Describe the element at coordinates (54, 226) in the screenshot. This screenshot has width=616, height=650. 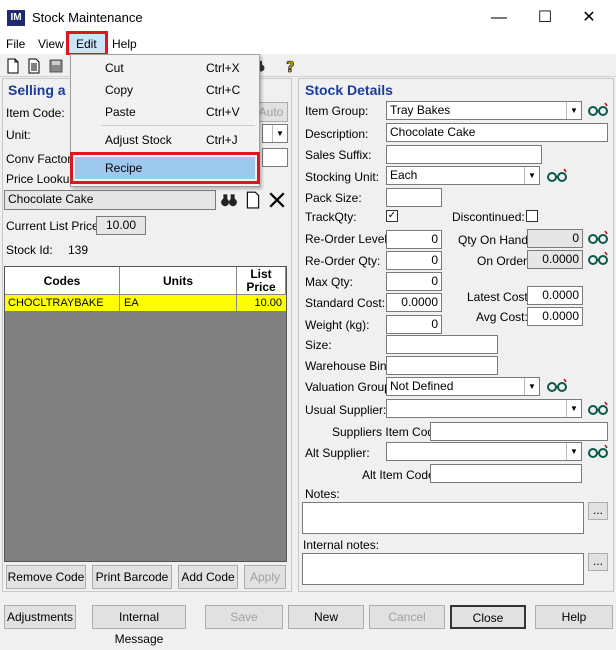
I see `list-price-label: Current List Price:` at that location.